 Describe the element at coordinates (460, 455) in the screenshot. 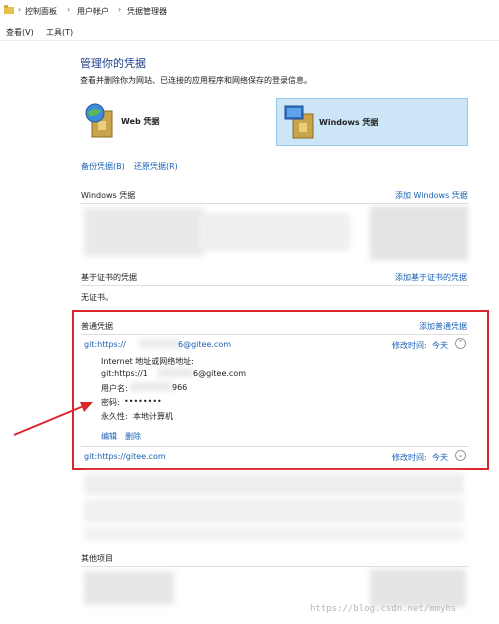

I see `chevron-down-icon: ⌄` at that location.